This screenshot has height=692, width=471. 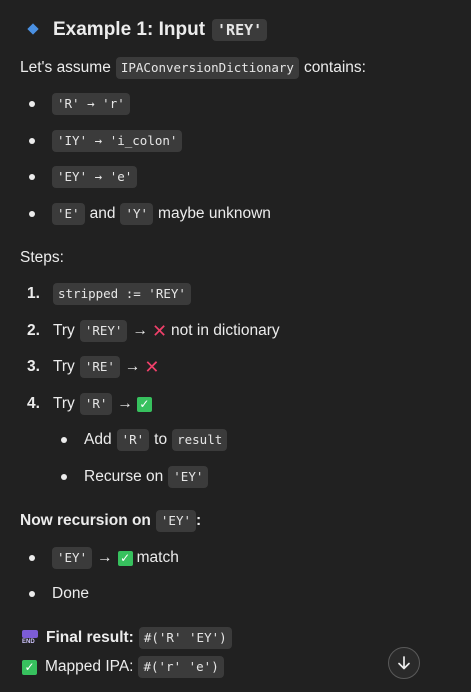 I want to click on list-item: 'EY' → ✓ match, so click(x=115, y=558).